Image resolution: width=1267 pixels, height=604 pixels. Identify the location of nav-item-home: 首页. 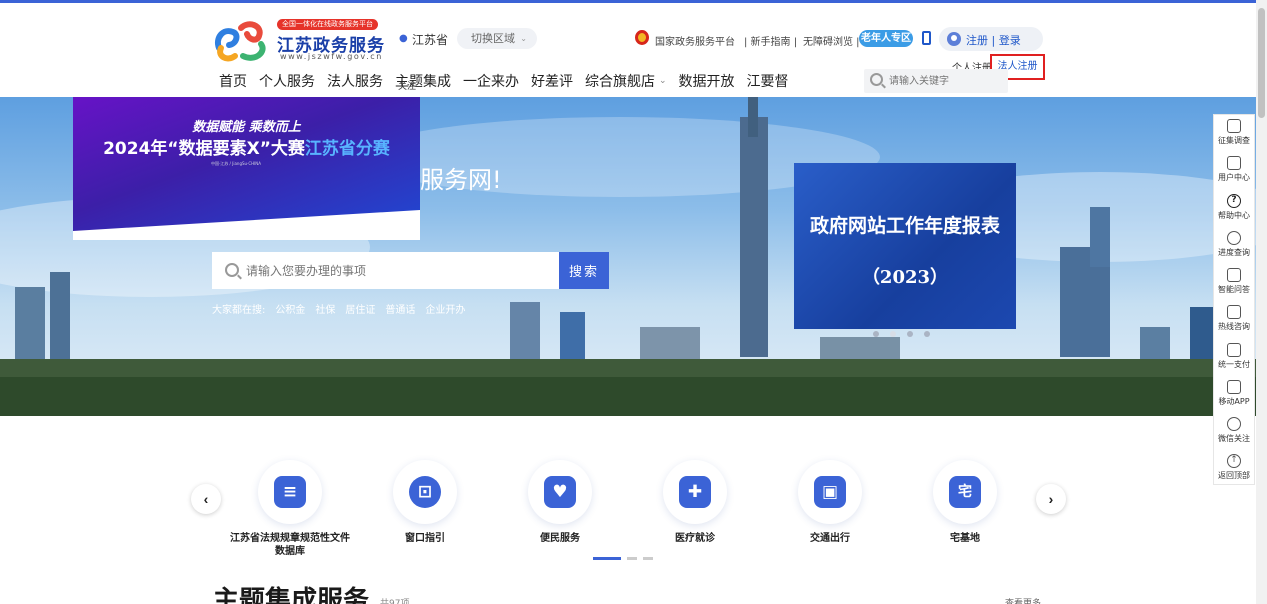
(233, 81).